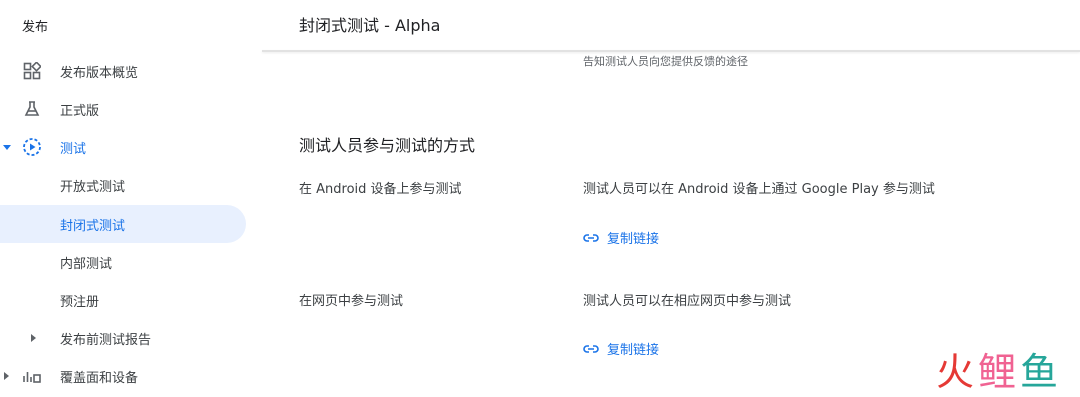 This screenshot has height=397, width=1080. I want to click on bar-chart-icon, so click(32, 376).